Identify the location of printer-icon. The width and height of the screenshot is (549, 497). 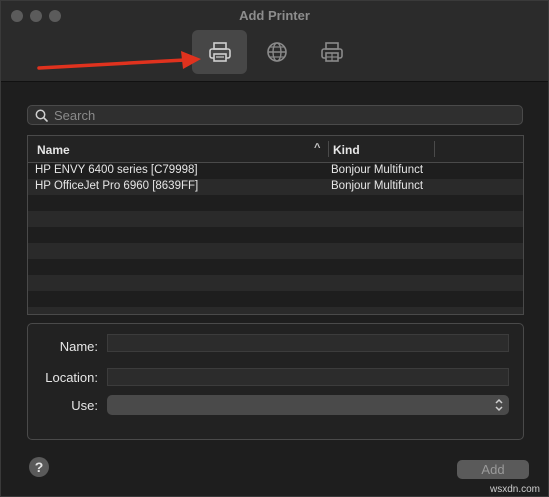
(219, 52).